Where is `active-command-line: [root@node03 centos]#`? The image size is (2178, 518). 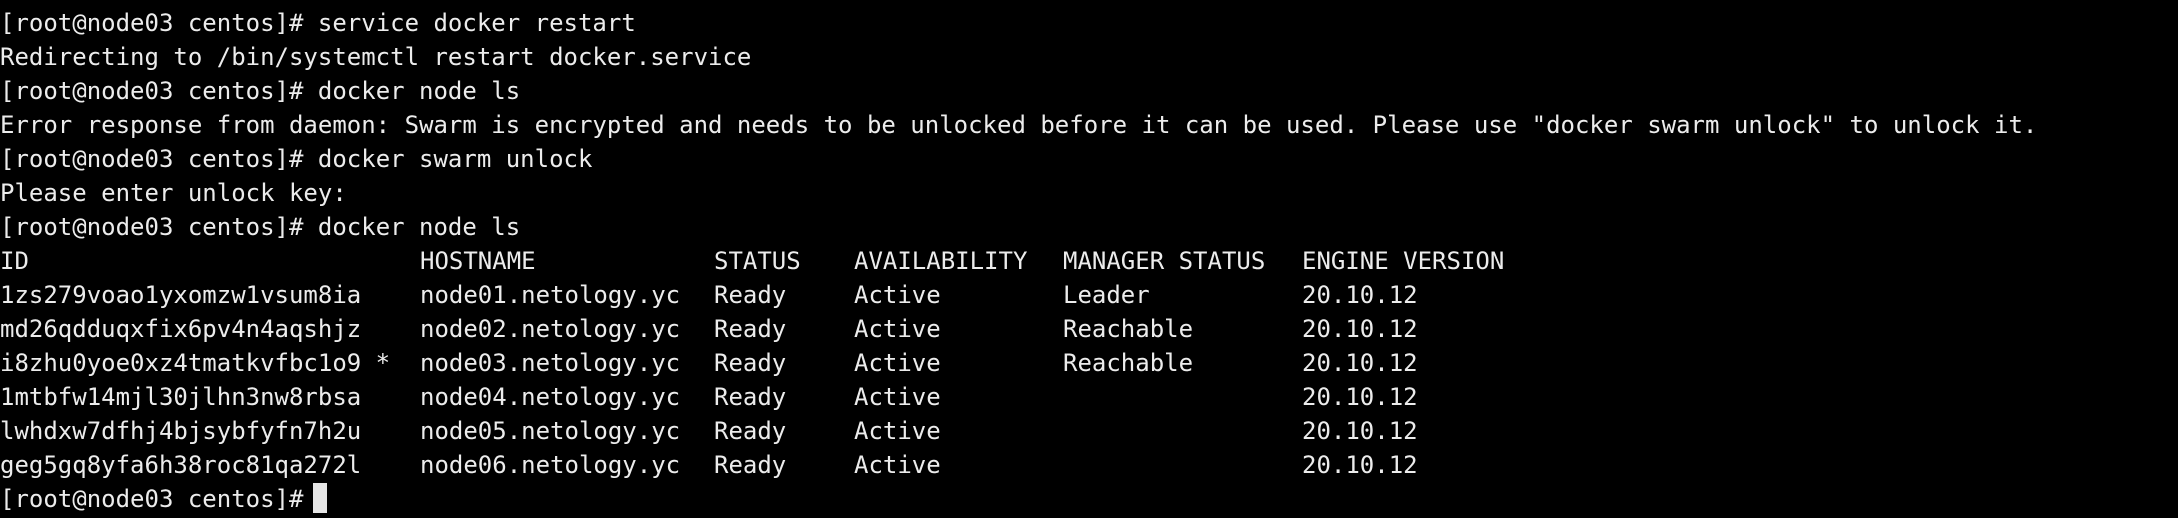
active-command-line: [root@node03 centos]# is located at coordinates (164, 499).